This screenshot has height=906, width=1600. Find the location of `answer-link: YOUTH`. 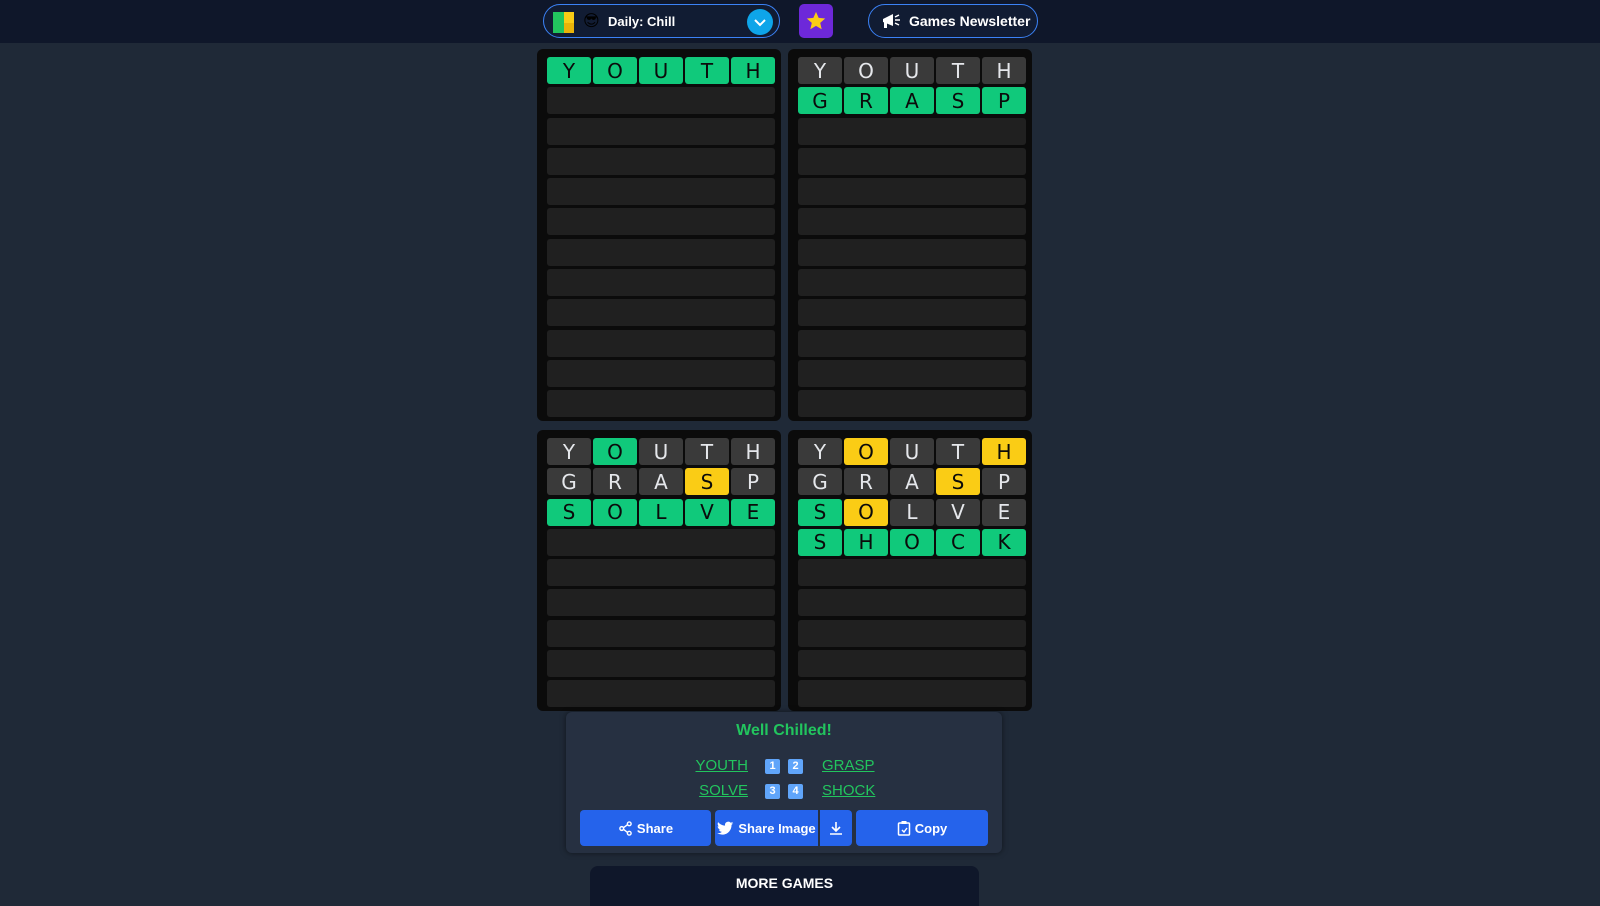

answer-link: YOUTH is located at coordinates (722, 765).